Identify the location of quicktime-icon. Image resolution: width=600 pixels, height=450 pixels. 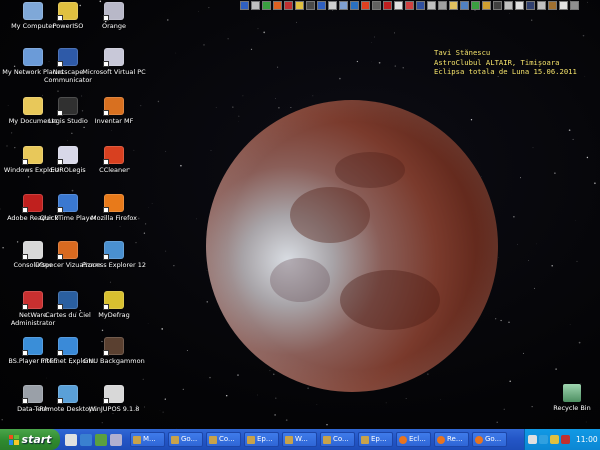
(67, 203).